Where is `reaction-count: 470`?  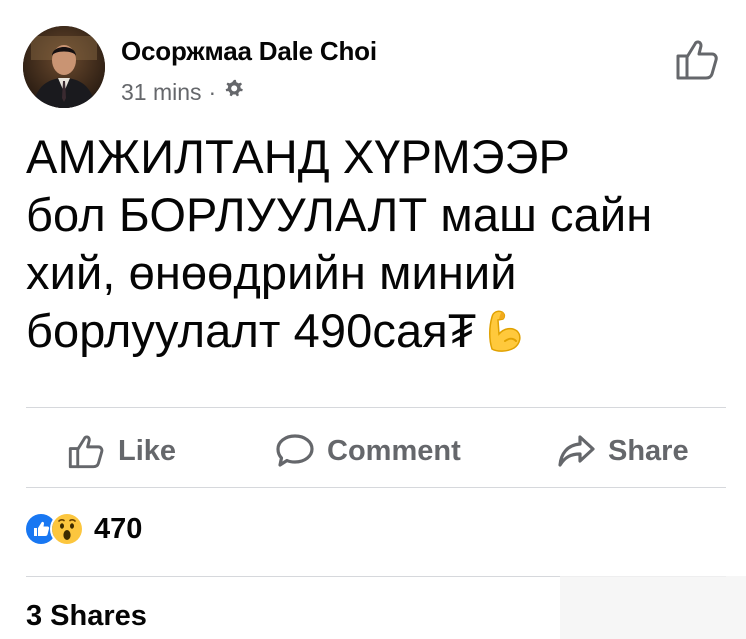
reaction-count: 470 is located at coordinates (118, 529).